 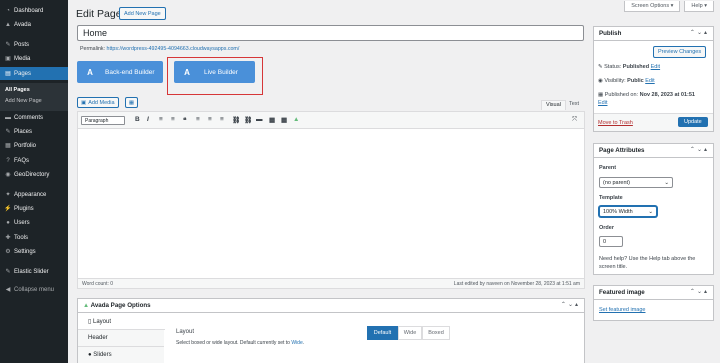 I want to click on bold-icon: B, so click(x=137, y=119).